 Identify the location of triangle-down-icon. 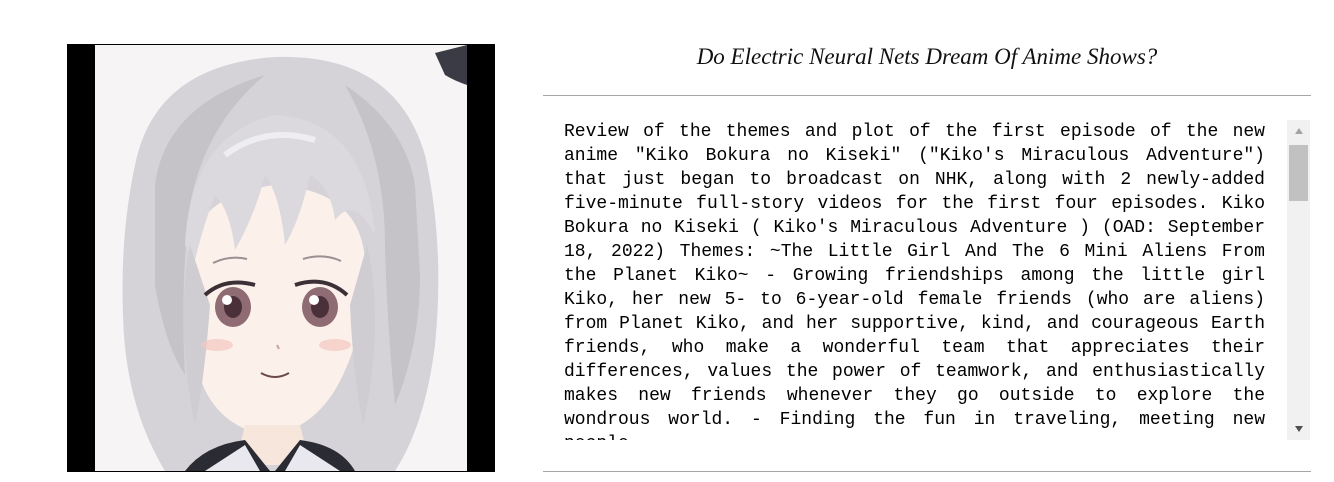
(1298, 429).